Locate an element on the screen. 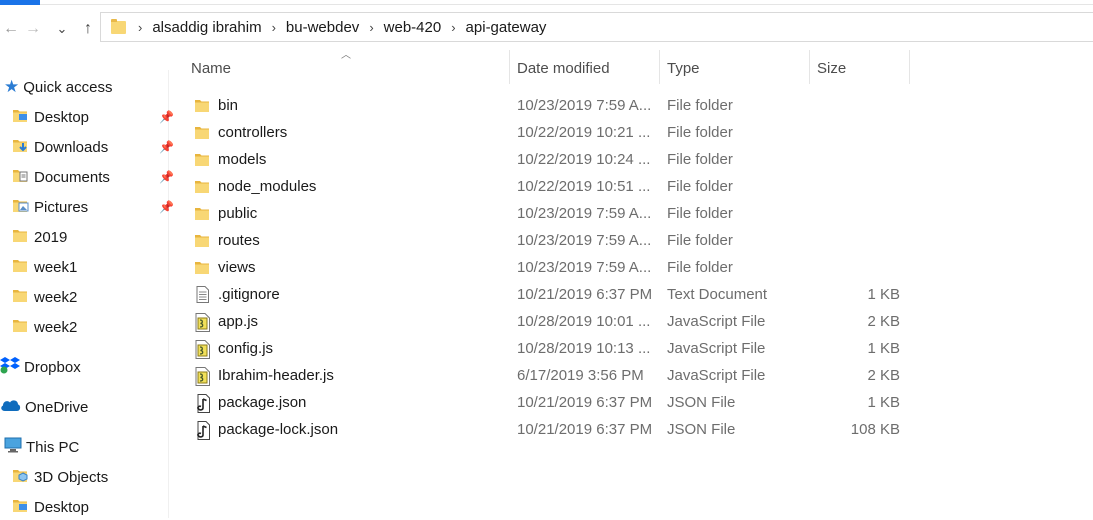 The height and width of the screenshot is (520, 1093). file-name: views is located at coordinates (237, 267).